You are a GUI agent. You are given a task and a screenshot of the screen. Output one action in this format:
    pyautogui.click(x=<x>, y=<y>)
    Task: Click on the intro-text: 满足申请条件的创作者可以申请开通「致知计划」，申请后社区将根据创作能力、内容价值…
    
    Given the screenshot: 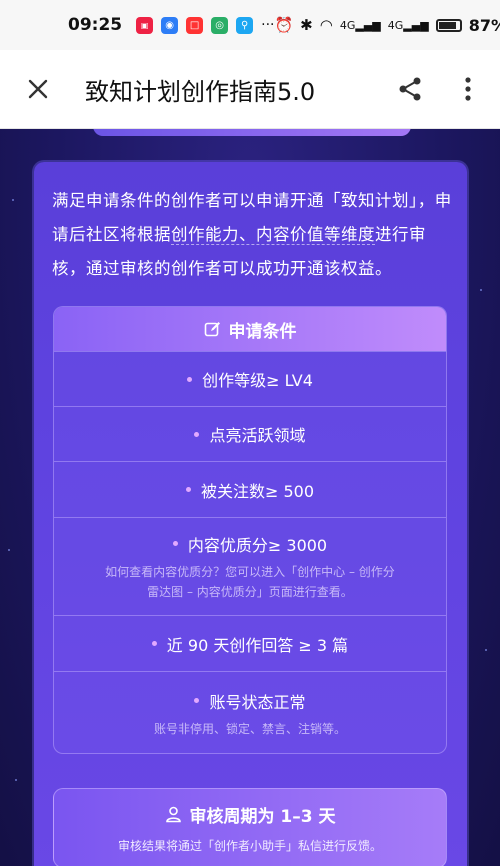 What is the action you would take?
    pyautogui.click(x=252, y=235)
    